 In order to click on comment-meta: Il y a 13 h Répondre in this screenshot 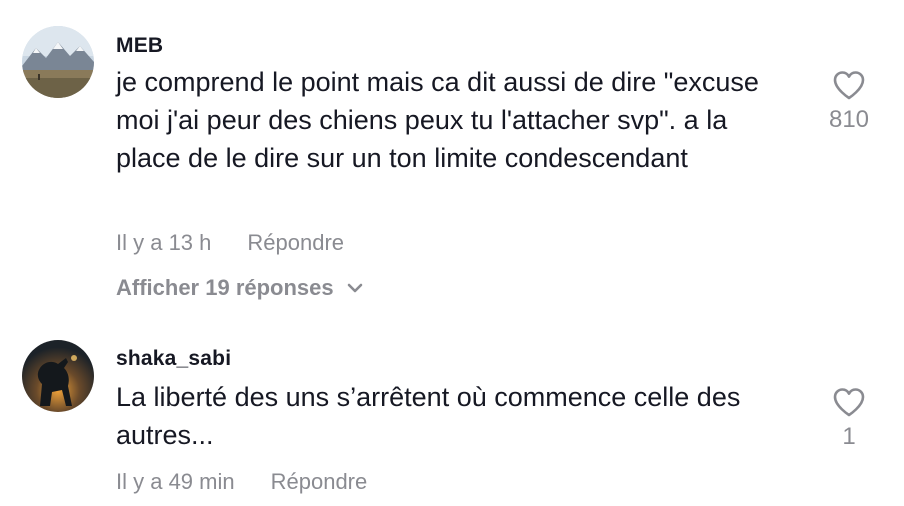, I will do `click(230, 243)`.